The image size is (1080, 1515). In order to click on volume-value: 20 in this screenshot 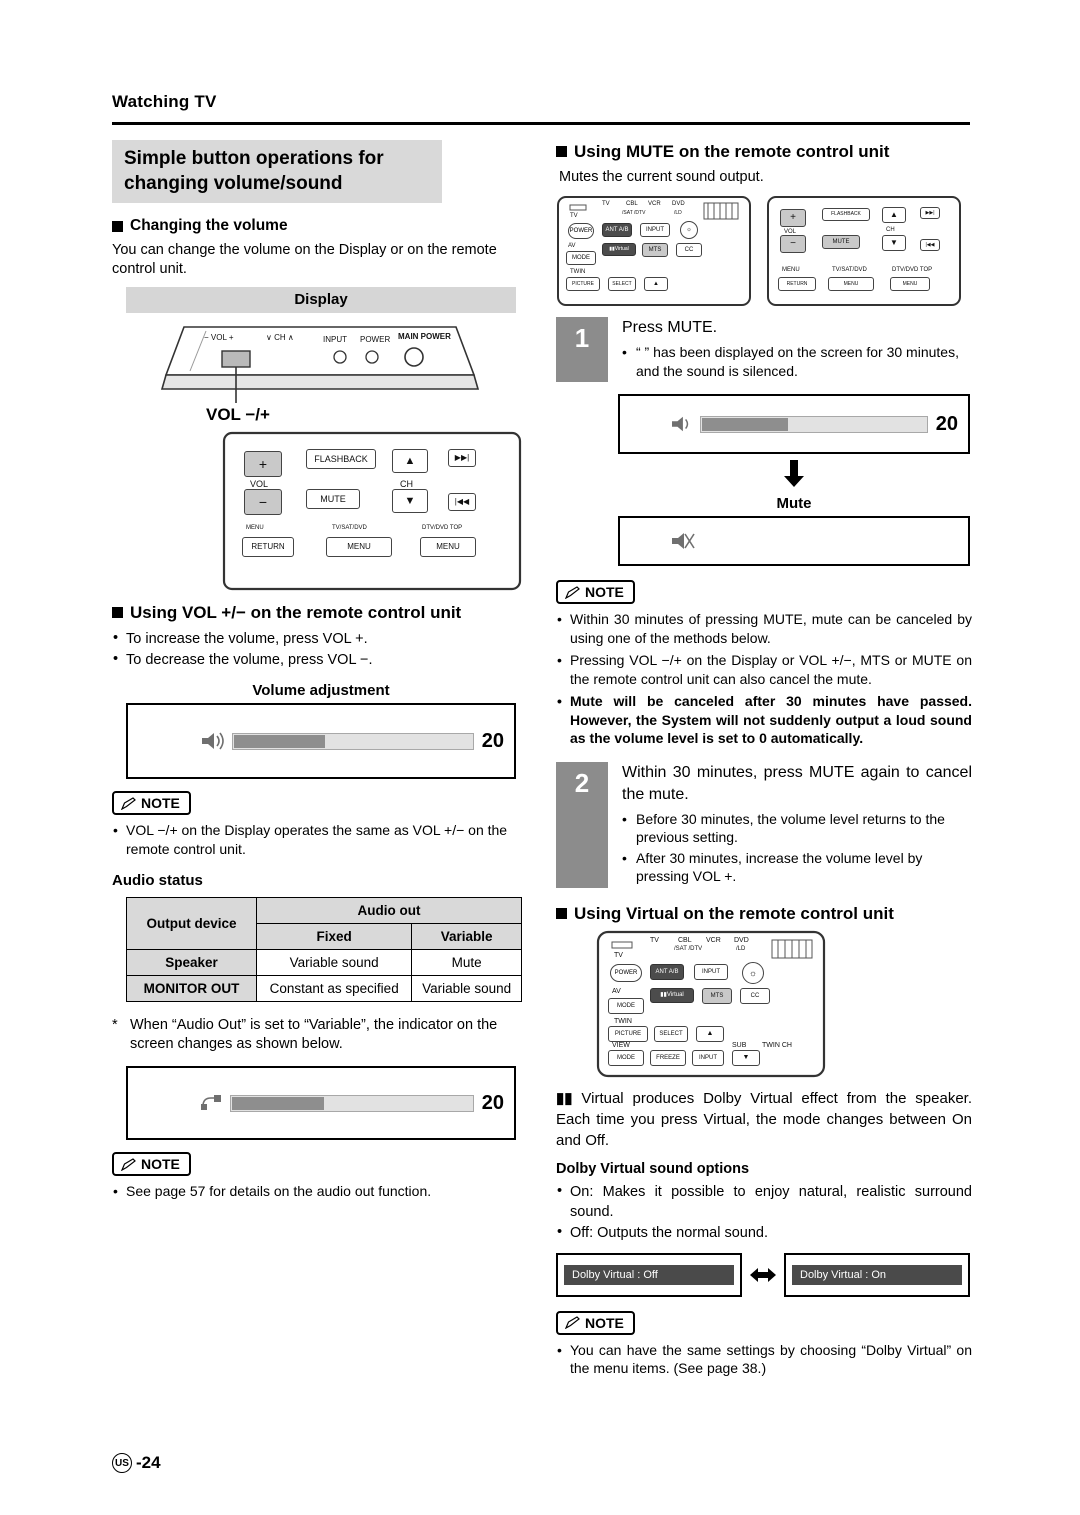, I will do `click(492, 740)`.